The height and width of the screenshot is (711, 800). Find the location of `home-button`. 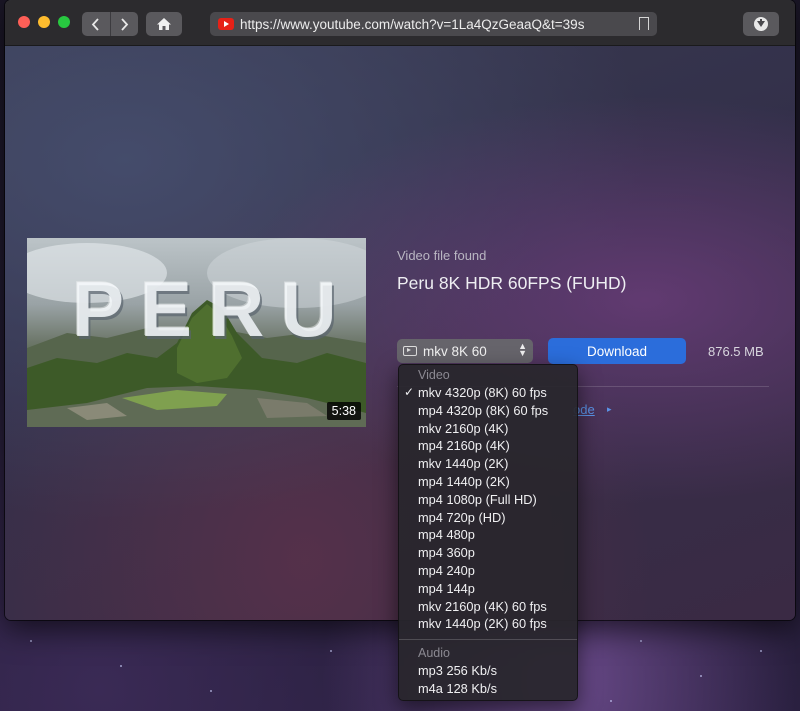

home-button is located at coordinates (164, 24).